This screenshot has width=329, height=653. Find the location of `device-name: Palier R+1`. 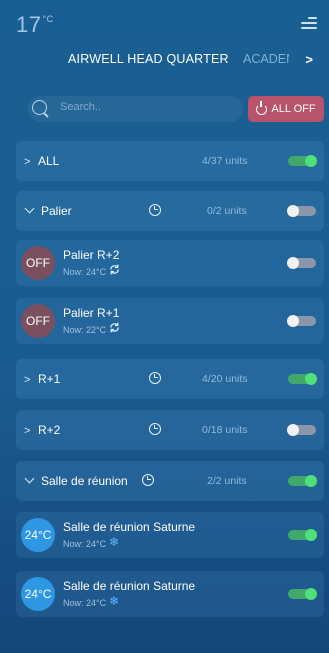

device-name: Palier R+1 is located at coordinates (91, 313).